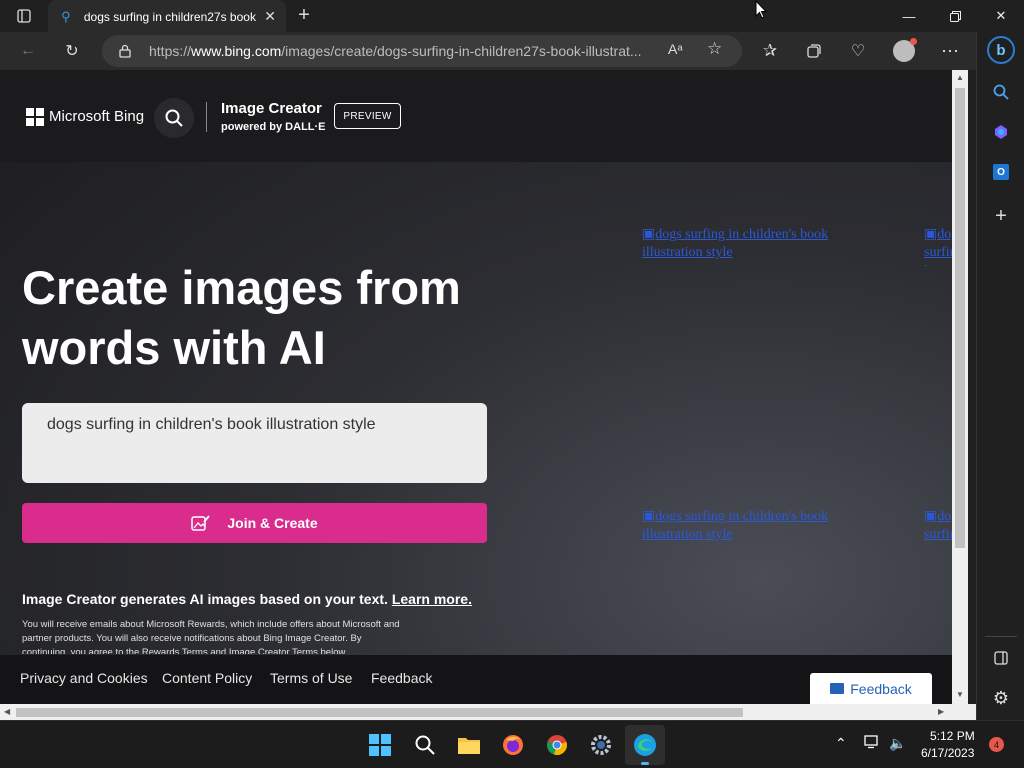 This screenshot has width=1024, height=768. I want to click on feedback-button-label: Feedback, so click(881, 688).